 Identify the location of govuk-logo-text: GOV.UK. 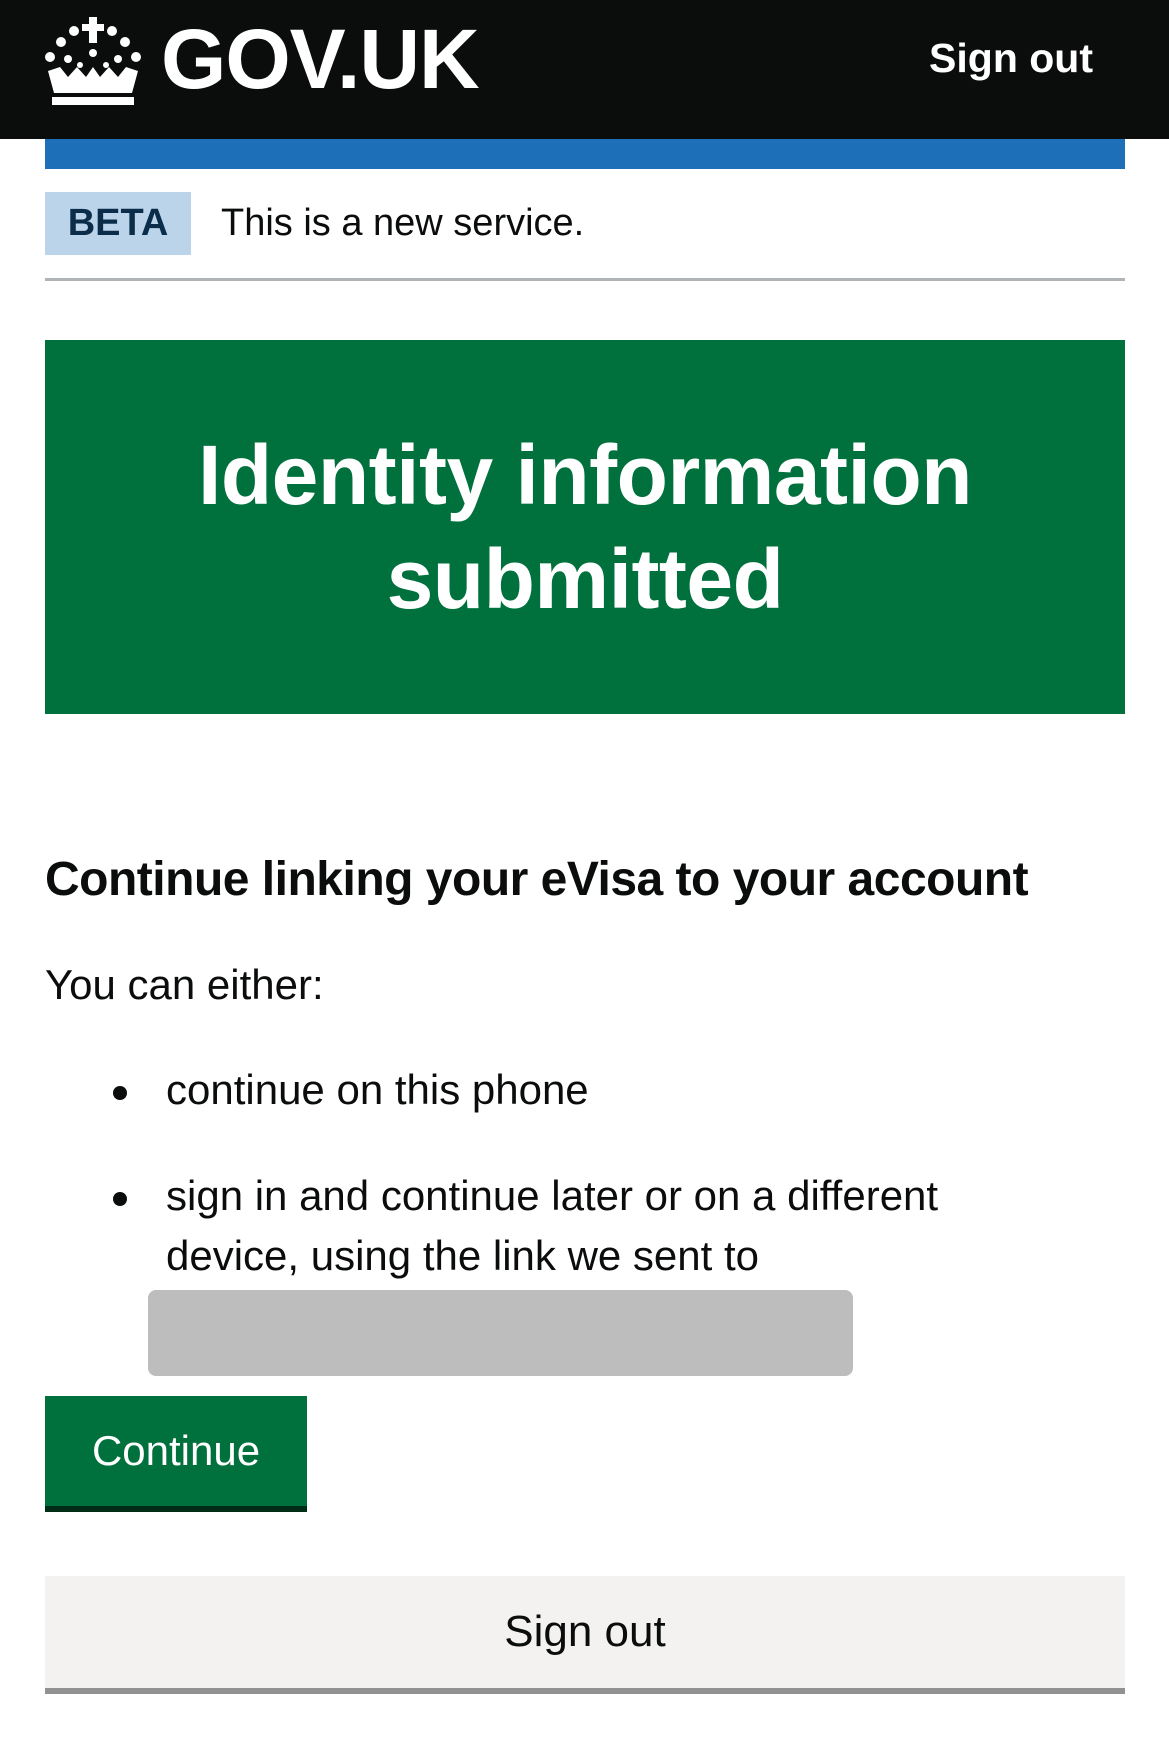
(320, 58).